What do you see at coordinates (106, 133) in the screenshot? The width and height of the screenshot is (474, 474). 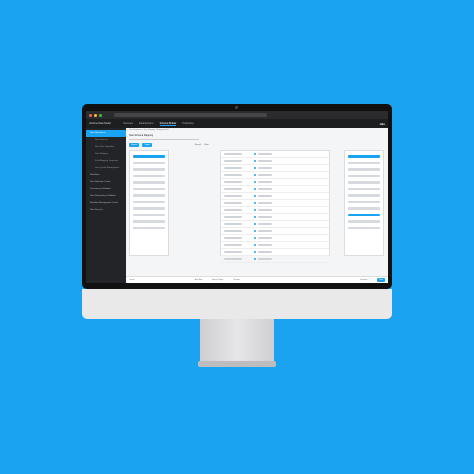 I see `sidebar-item: Data Warehouse` at bounding box center [106, 133].